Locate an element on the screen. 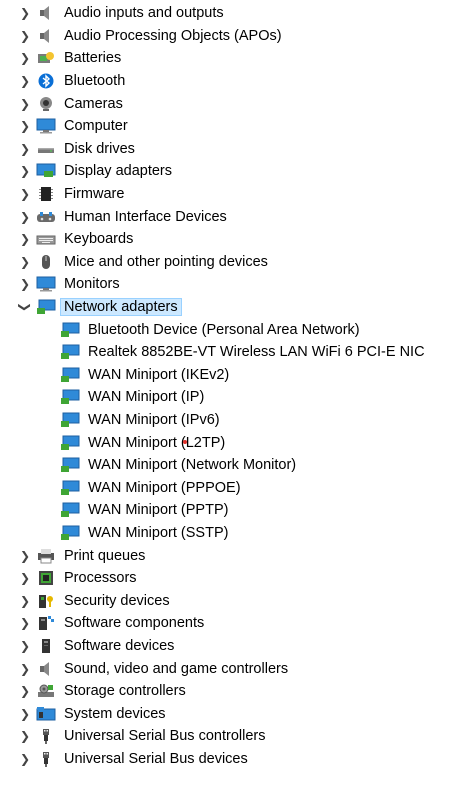  tree-item-bluetooth: ❯ Bluetooth is located at coordinates (231, 81).